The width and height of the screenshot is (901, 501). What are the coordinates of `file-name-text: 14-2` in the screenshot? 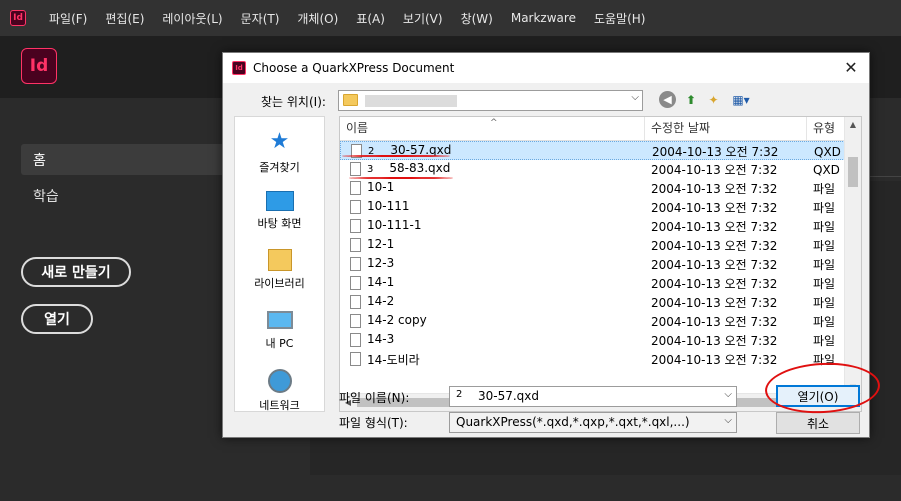 It's located at (381, 301).